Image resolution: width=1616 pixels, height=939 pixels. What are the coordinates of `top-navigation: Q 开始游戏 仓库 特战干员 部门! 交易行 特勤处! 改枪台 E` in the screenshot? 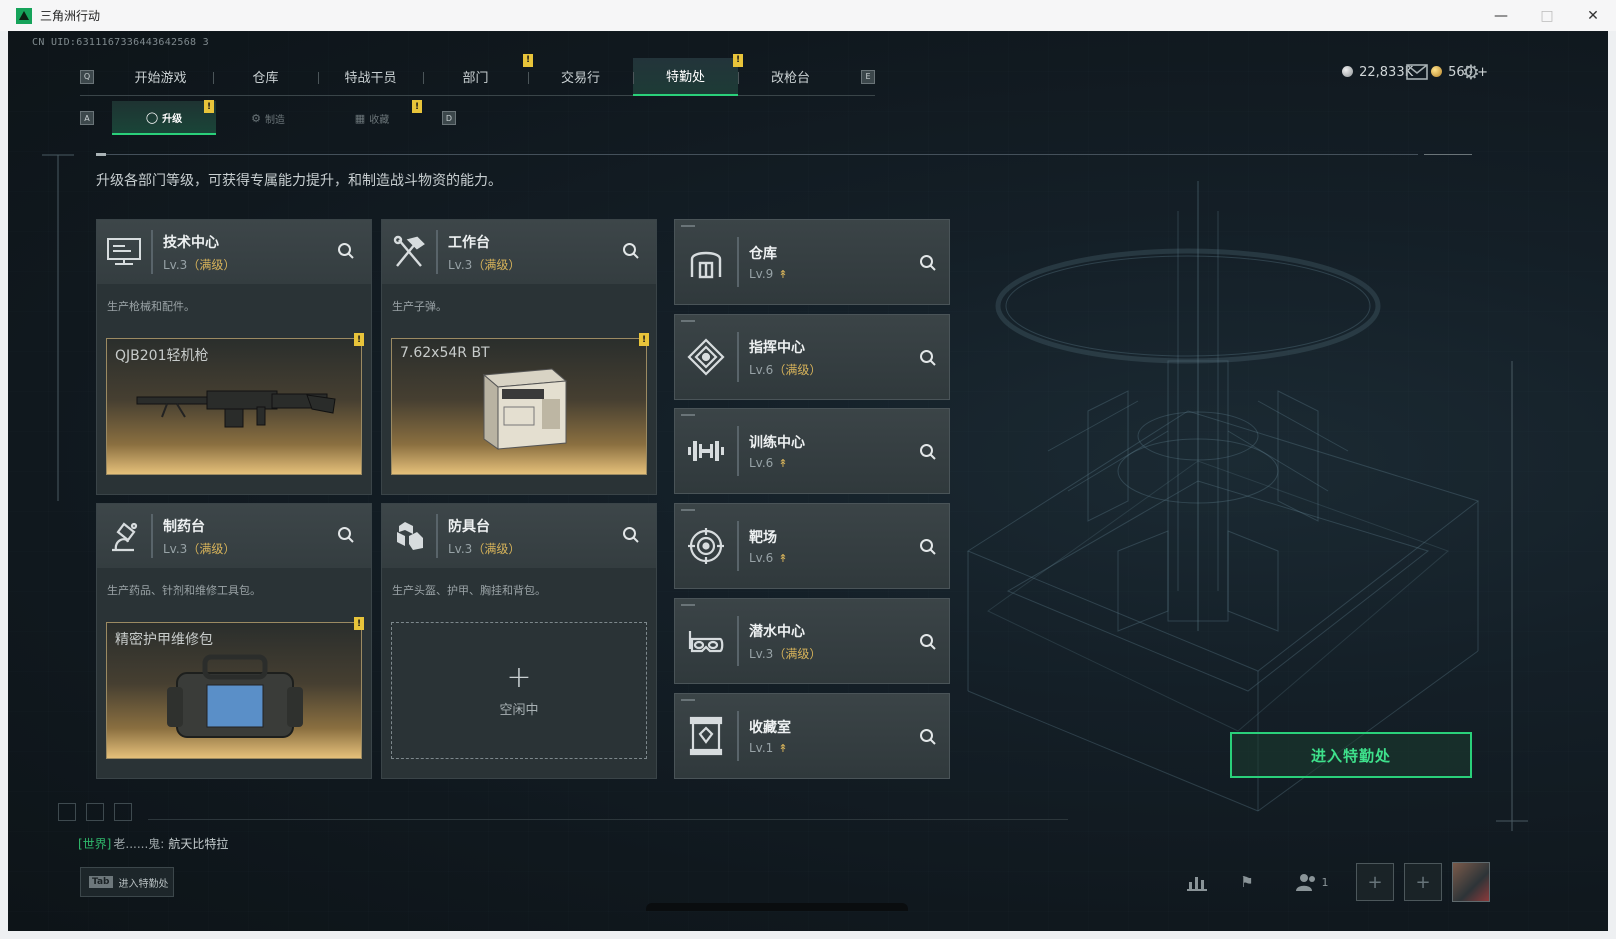 It's located at (477, 74).